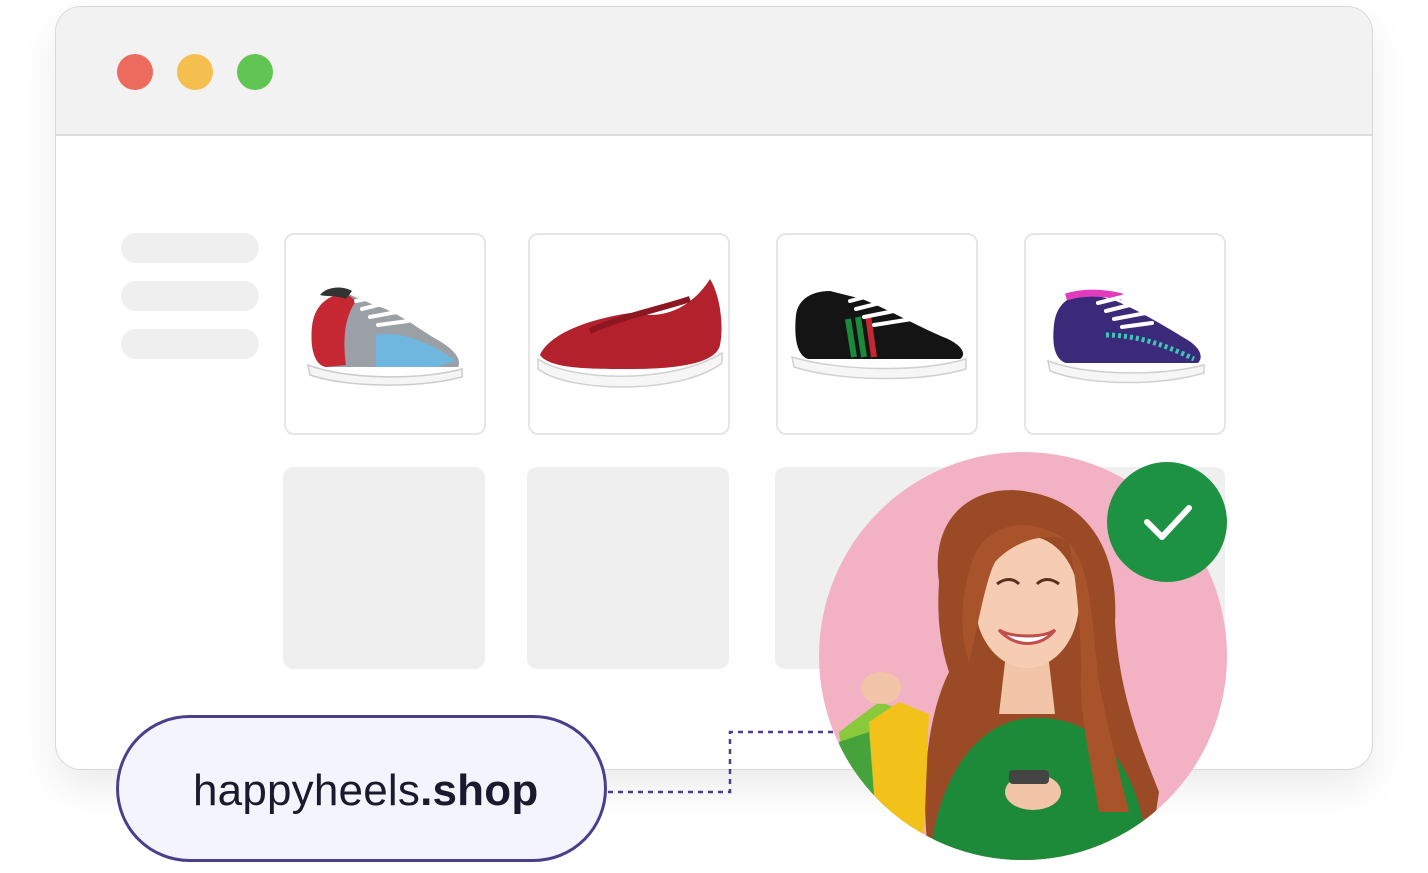 This screenshot has height=873, width=1428. I want to click on domain-name-pill: happyheels.shop, so click(361, 788).